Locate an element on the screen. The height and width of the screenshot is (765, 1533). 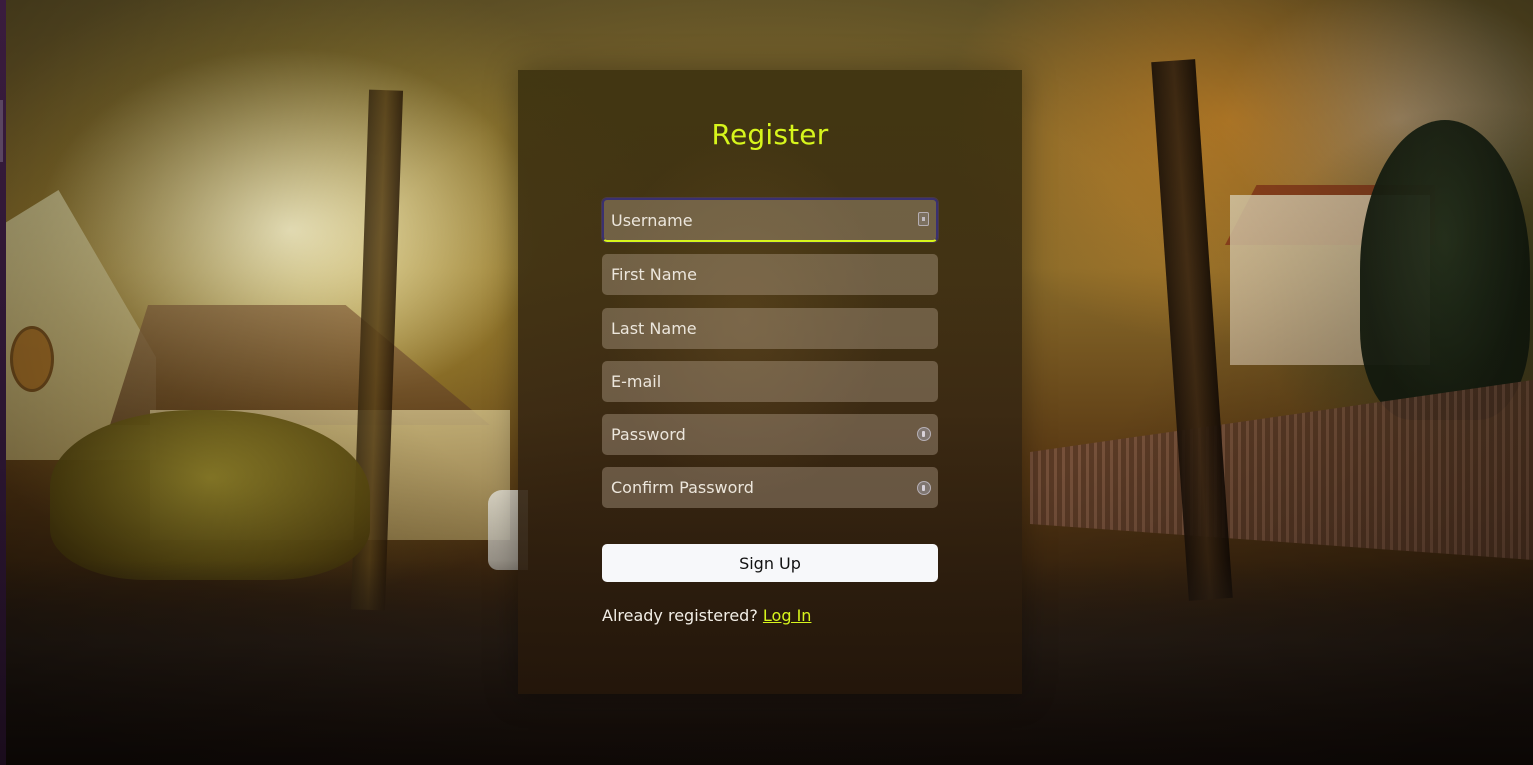
login-prompt-text: Already registered? is located at coordinates (680, 615).